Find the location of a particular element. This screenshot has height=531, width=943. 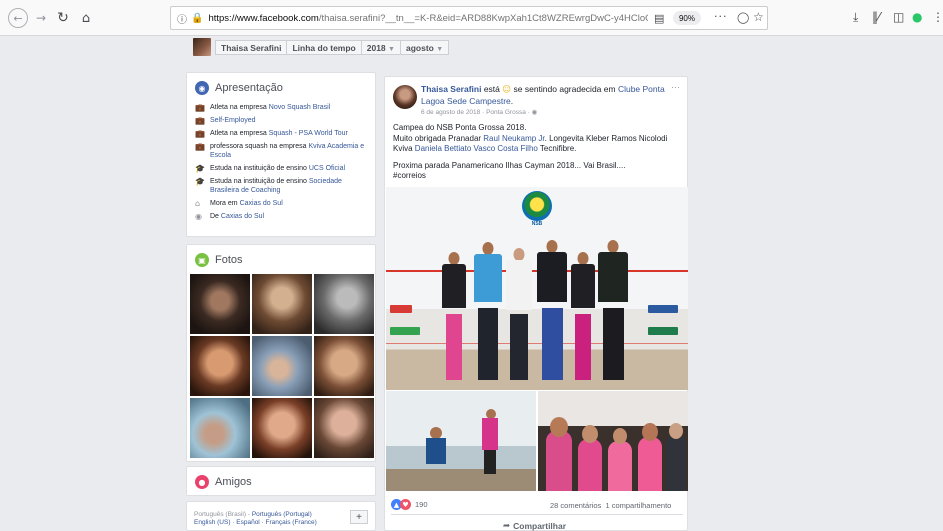

tagged-person-link: Raul Neukamp Jr is located at coordinates (513, 138).